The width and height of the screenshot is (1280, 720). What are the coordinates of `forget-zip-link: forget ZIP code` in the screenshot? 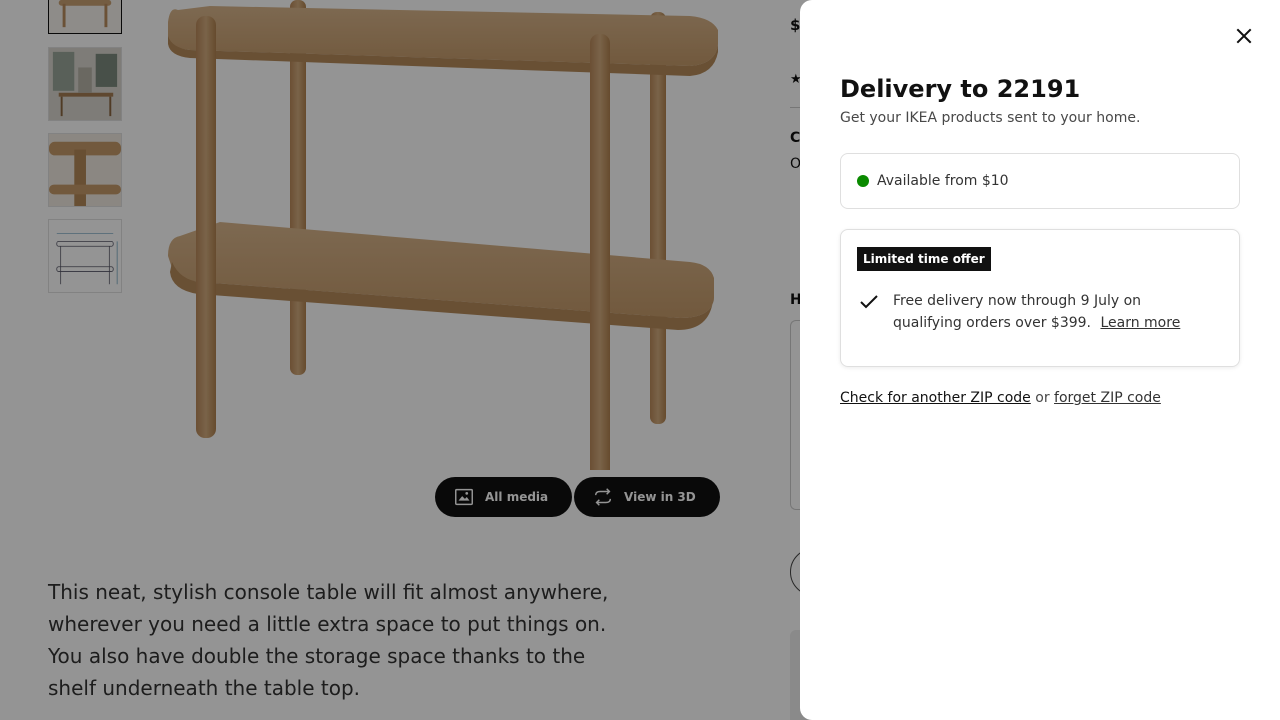 It's located at (1107, 398).